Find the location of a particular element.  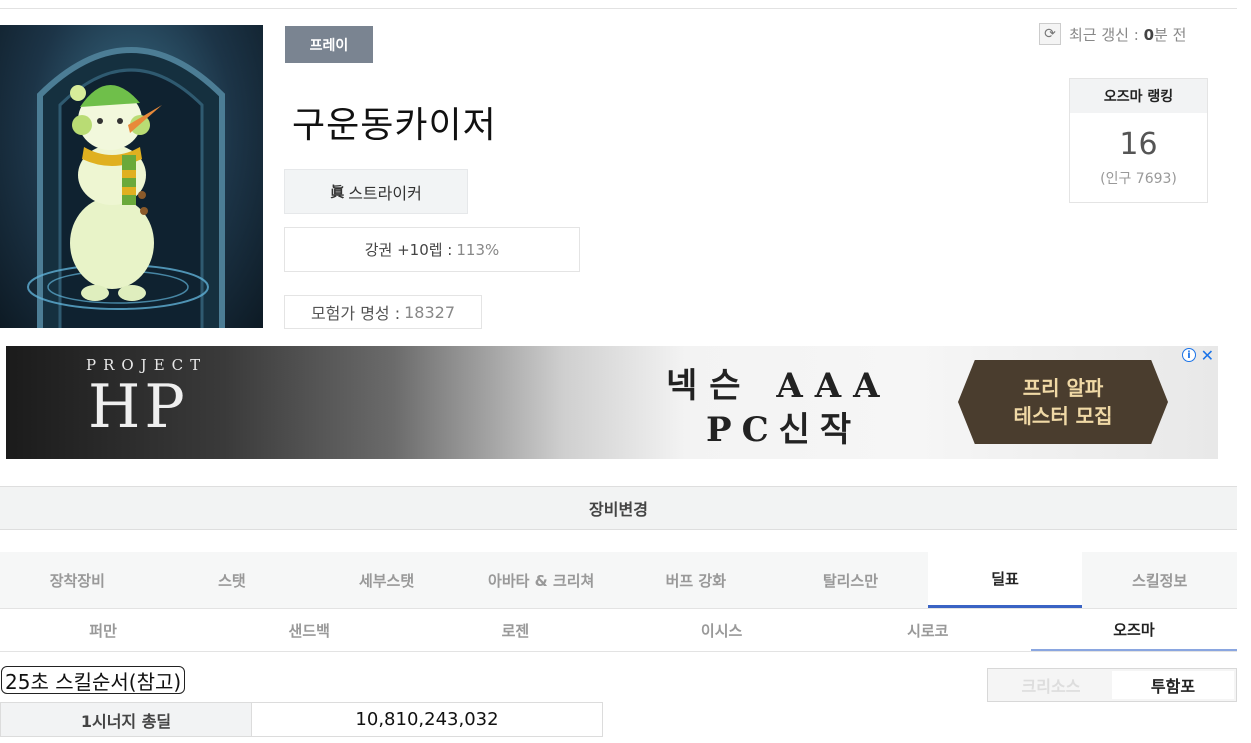

ranking-value: 16 is located at coordinates (1138, 144).